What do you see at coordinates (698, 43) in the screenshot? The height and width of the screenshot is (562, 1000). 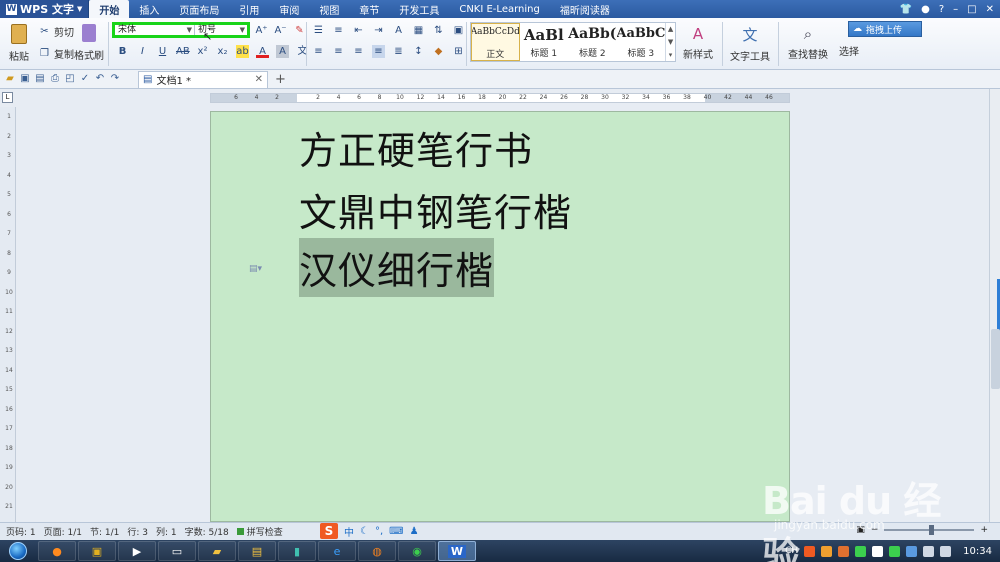 I see `new-style-button: A 新样式` at bounding box center [698, 43].